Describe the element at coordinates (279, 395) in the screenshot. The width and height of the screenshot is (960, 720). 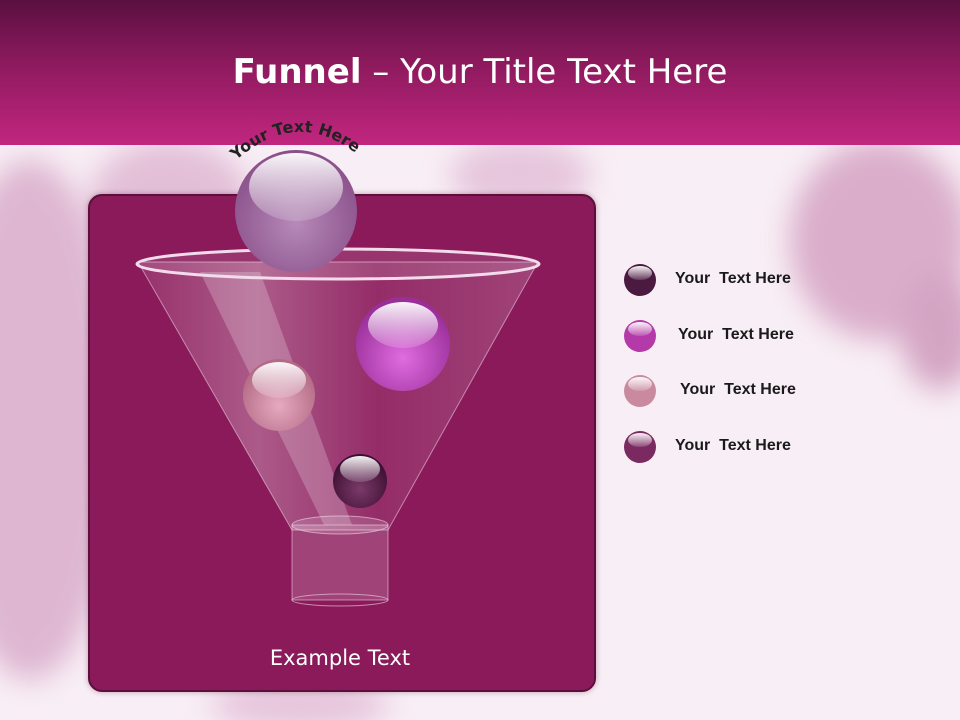
I see `sphere-pink` at that location.